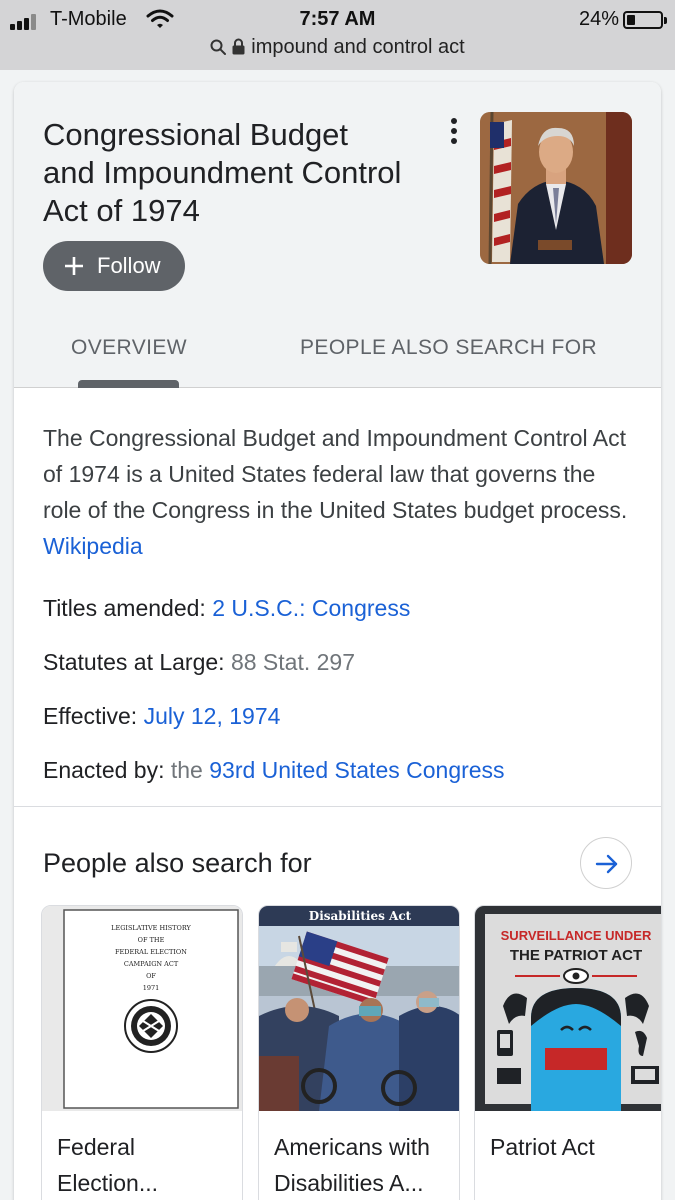  I want to click on illustration-headline-2: THE PATRIOT ACT, so click(576, 955).